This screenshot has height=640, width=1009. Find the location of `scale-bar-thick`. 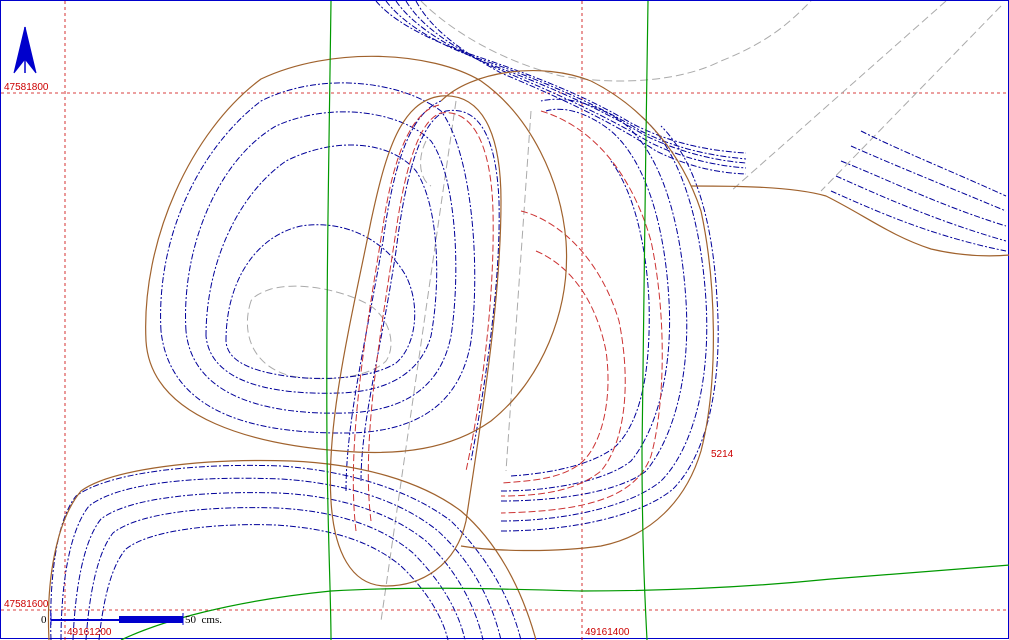

scale-bar-thick is located at coordinates (151, 619).